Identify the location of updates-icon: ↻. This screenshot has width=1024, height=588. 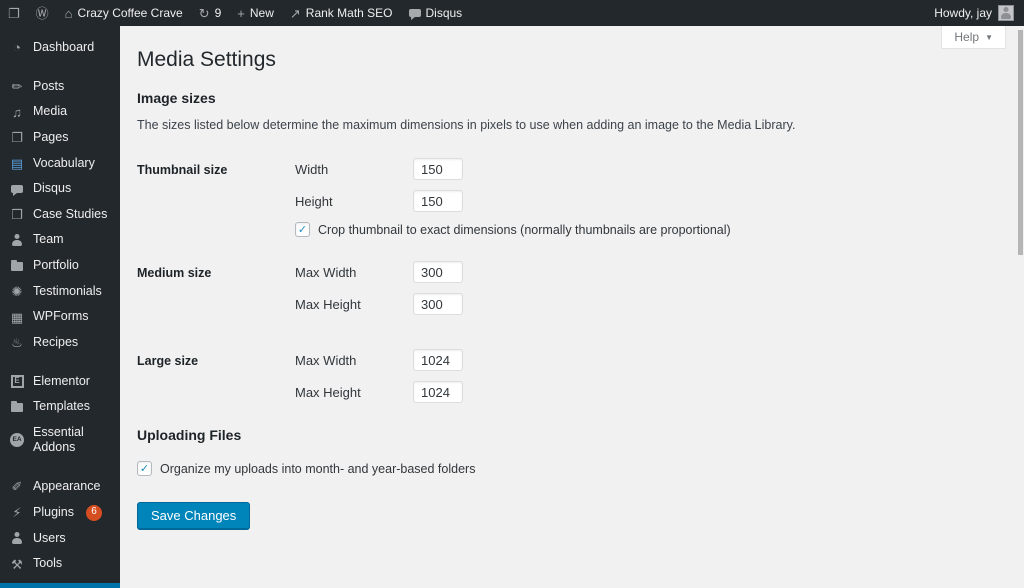
(204, 13).